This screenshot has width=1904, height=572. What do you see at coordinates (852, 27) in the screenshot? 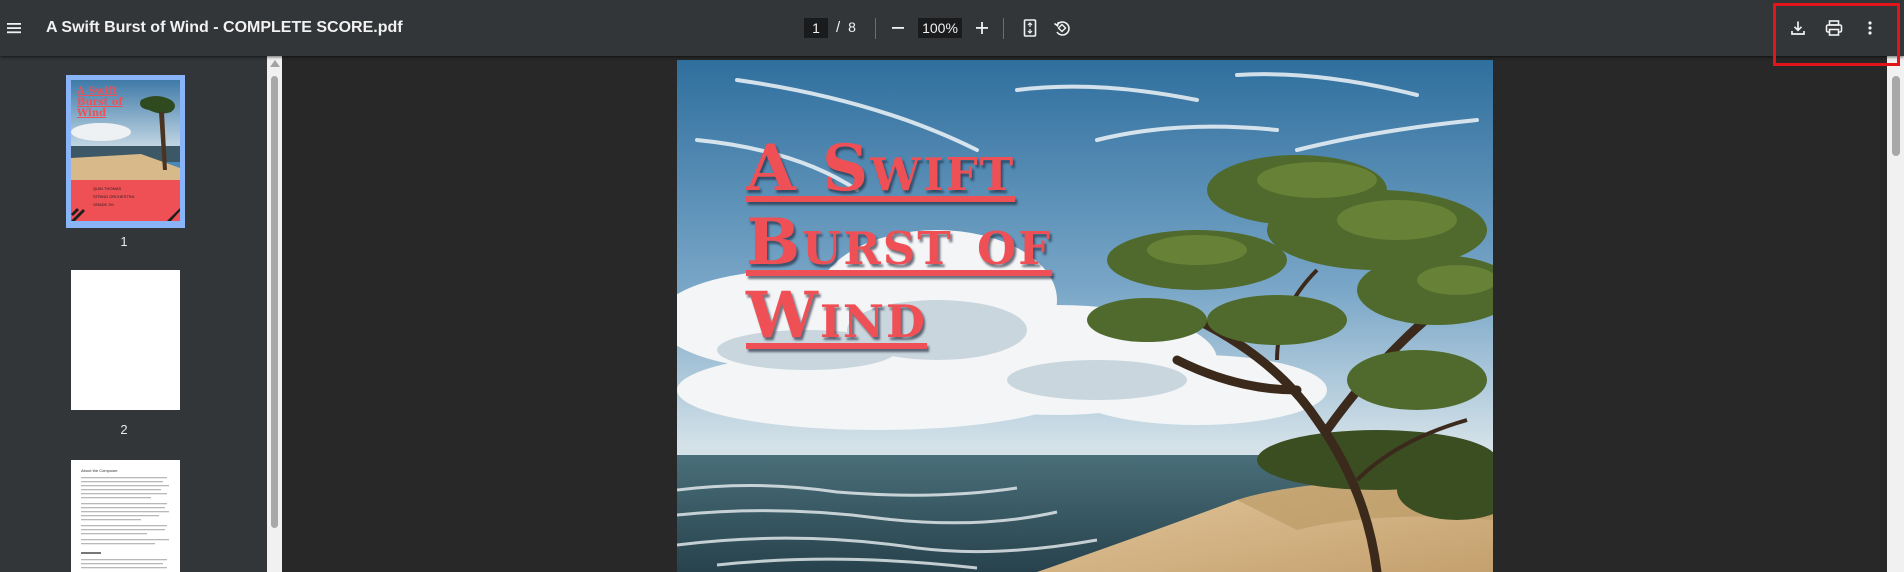
I see `page-total: 8` at bounding box center [852, 27].